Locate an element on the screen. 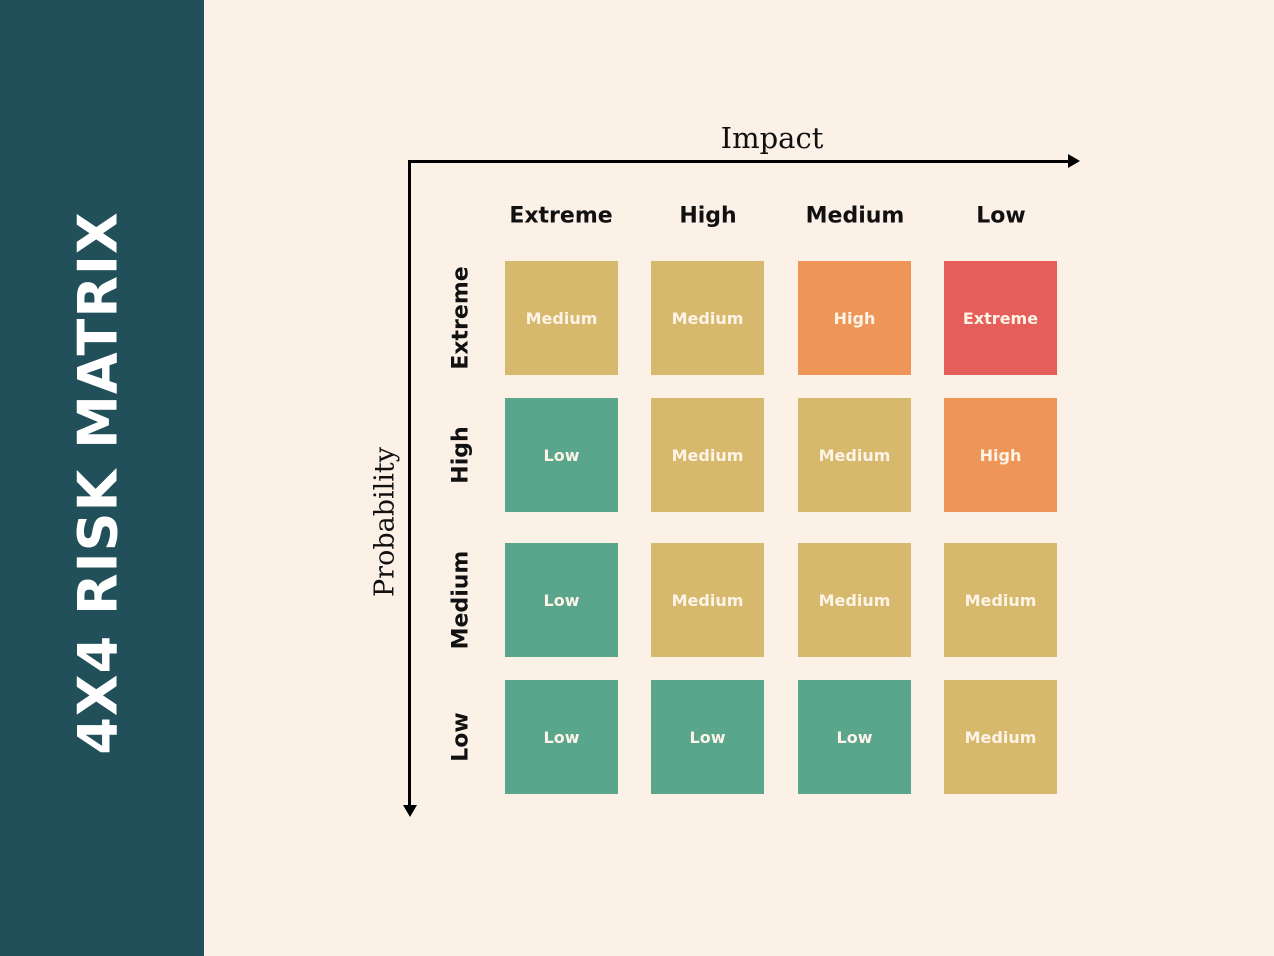  probability-axis-line is located at coordinates (409, 484).